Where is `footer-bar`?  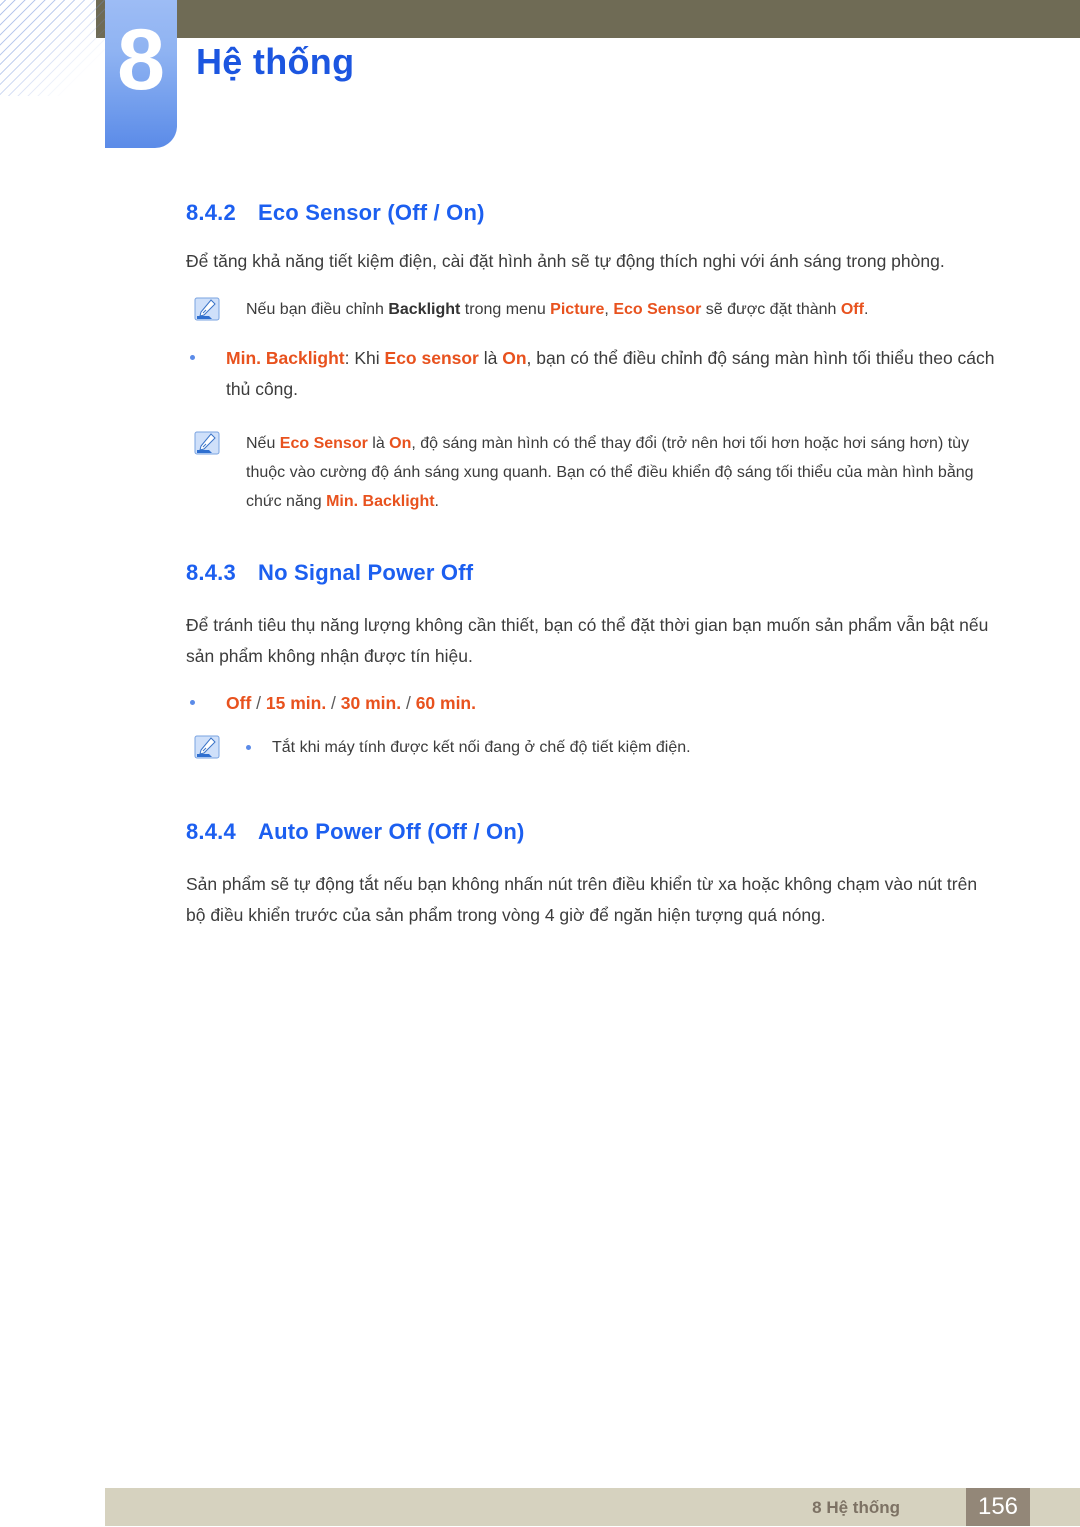
footer-bar is located at coordinates (592, 1507).